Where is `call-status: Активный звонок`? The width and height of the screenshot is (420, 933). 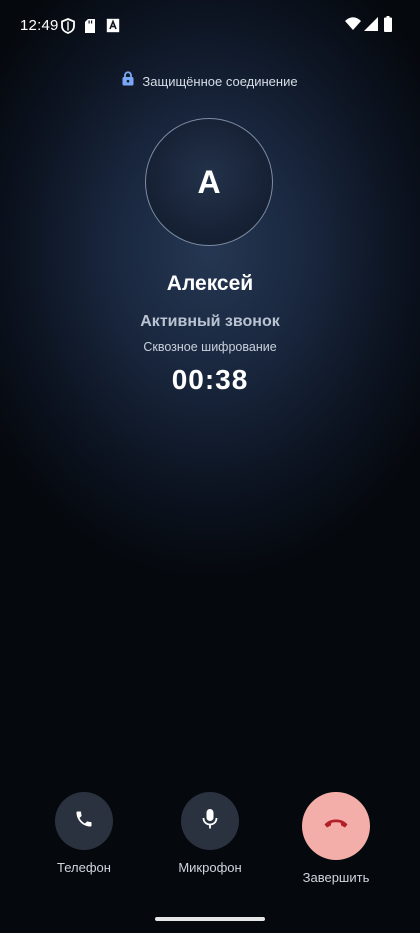
call-status: Активный звонок is located at coordinates (210, 321).